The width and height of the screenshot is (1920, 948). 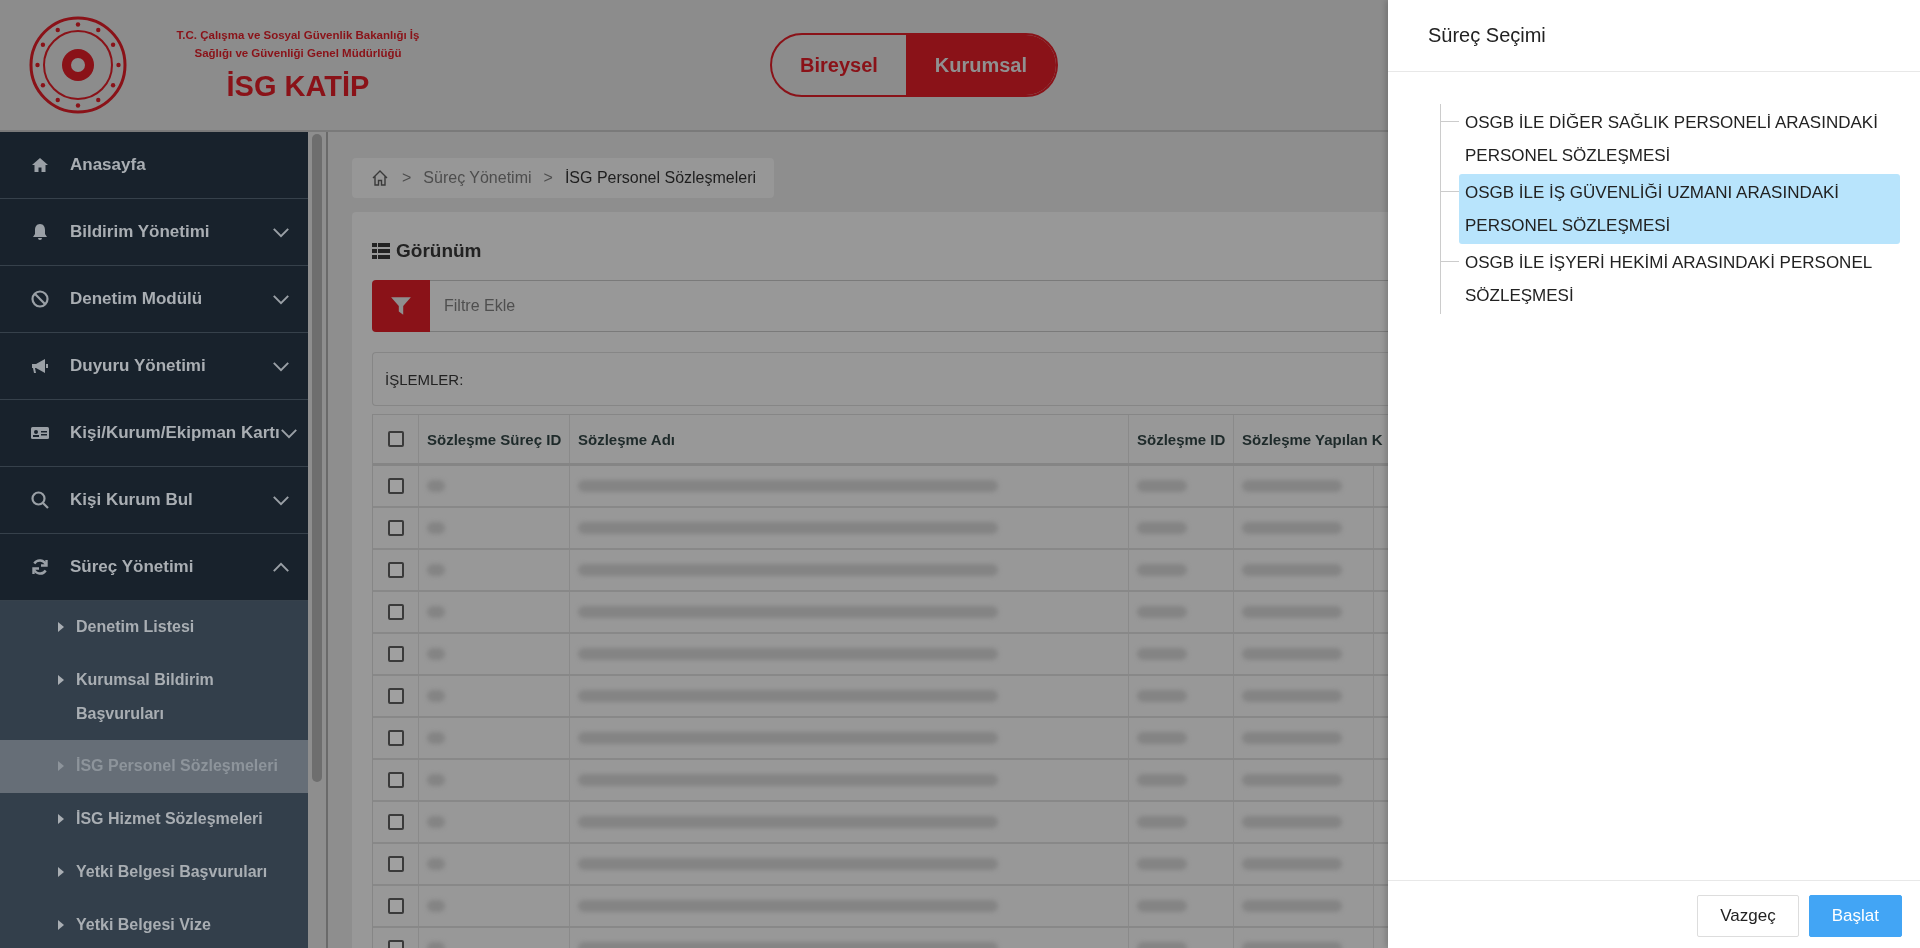 I want to click on app-title: İSG KATİP, so click(x=298, y=86).